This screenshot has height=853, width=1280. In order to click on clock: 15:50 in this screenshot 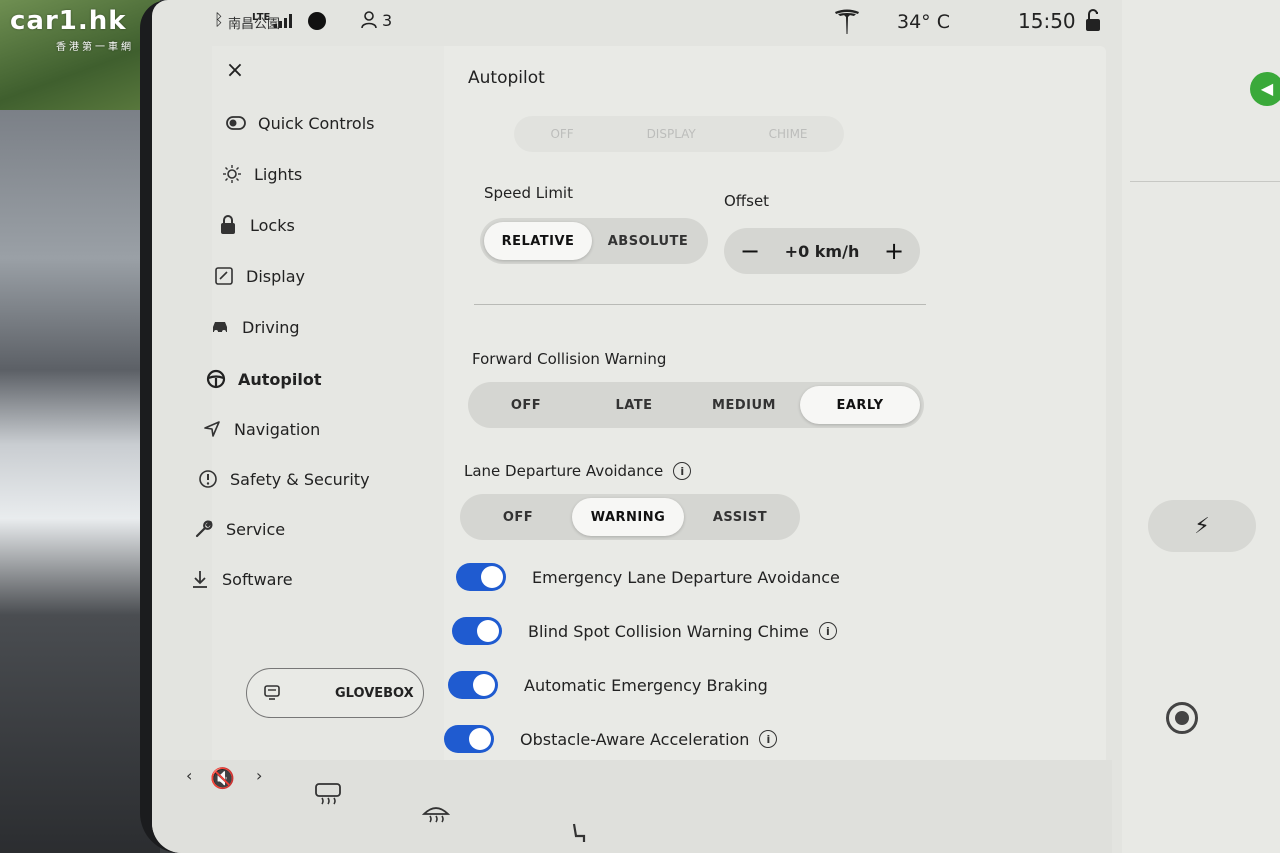, I will do `click(1047, 21)`.